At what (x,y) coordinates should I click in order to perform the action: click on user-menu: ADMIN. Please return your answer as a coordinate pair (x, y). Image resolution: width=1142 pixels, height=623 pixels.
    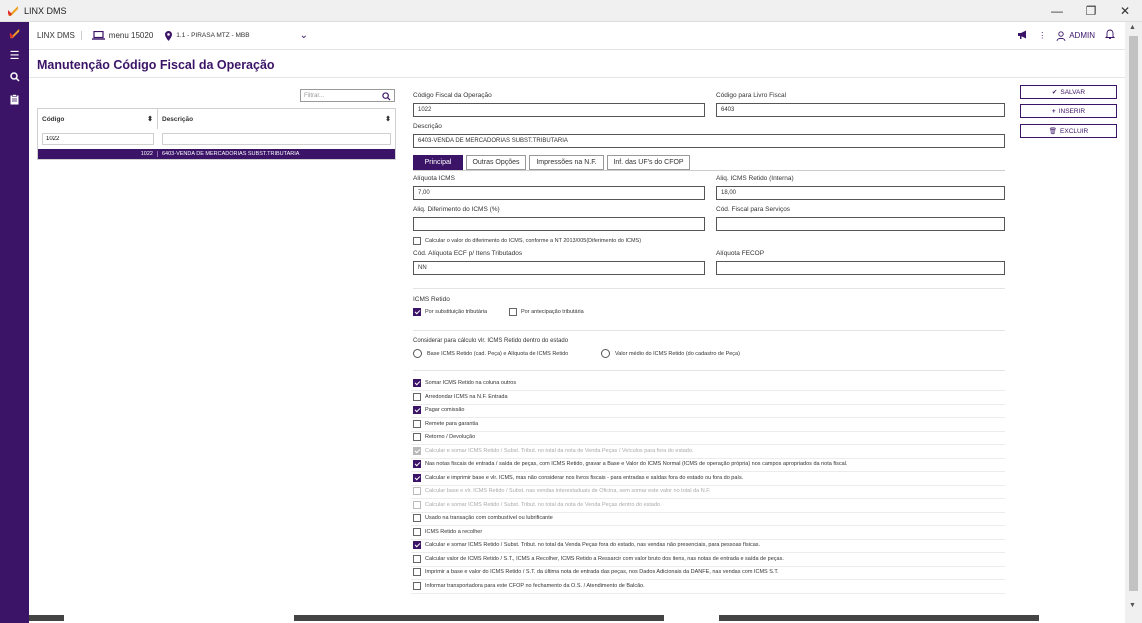
    Looking at the image, I should click on (1075, 35).